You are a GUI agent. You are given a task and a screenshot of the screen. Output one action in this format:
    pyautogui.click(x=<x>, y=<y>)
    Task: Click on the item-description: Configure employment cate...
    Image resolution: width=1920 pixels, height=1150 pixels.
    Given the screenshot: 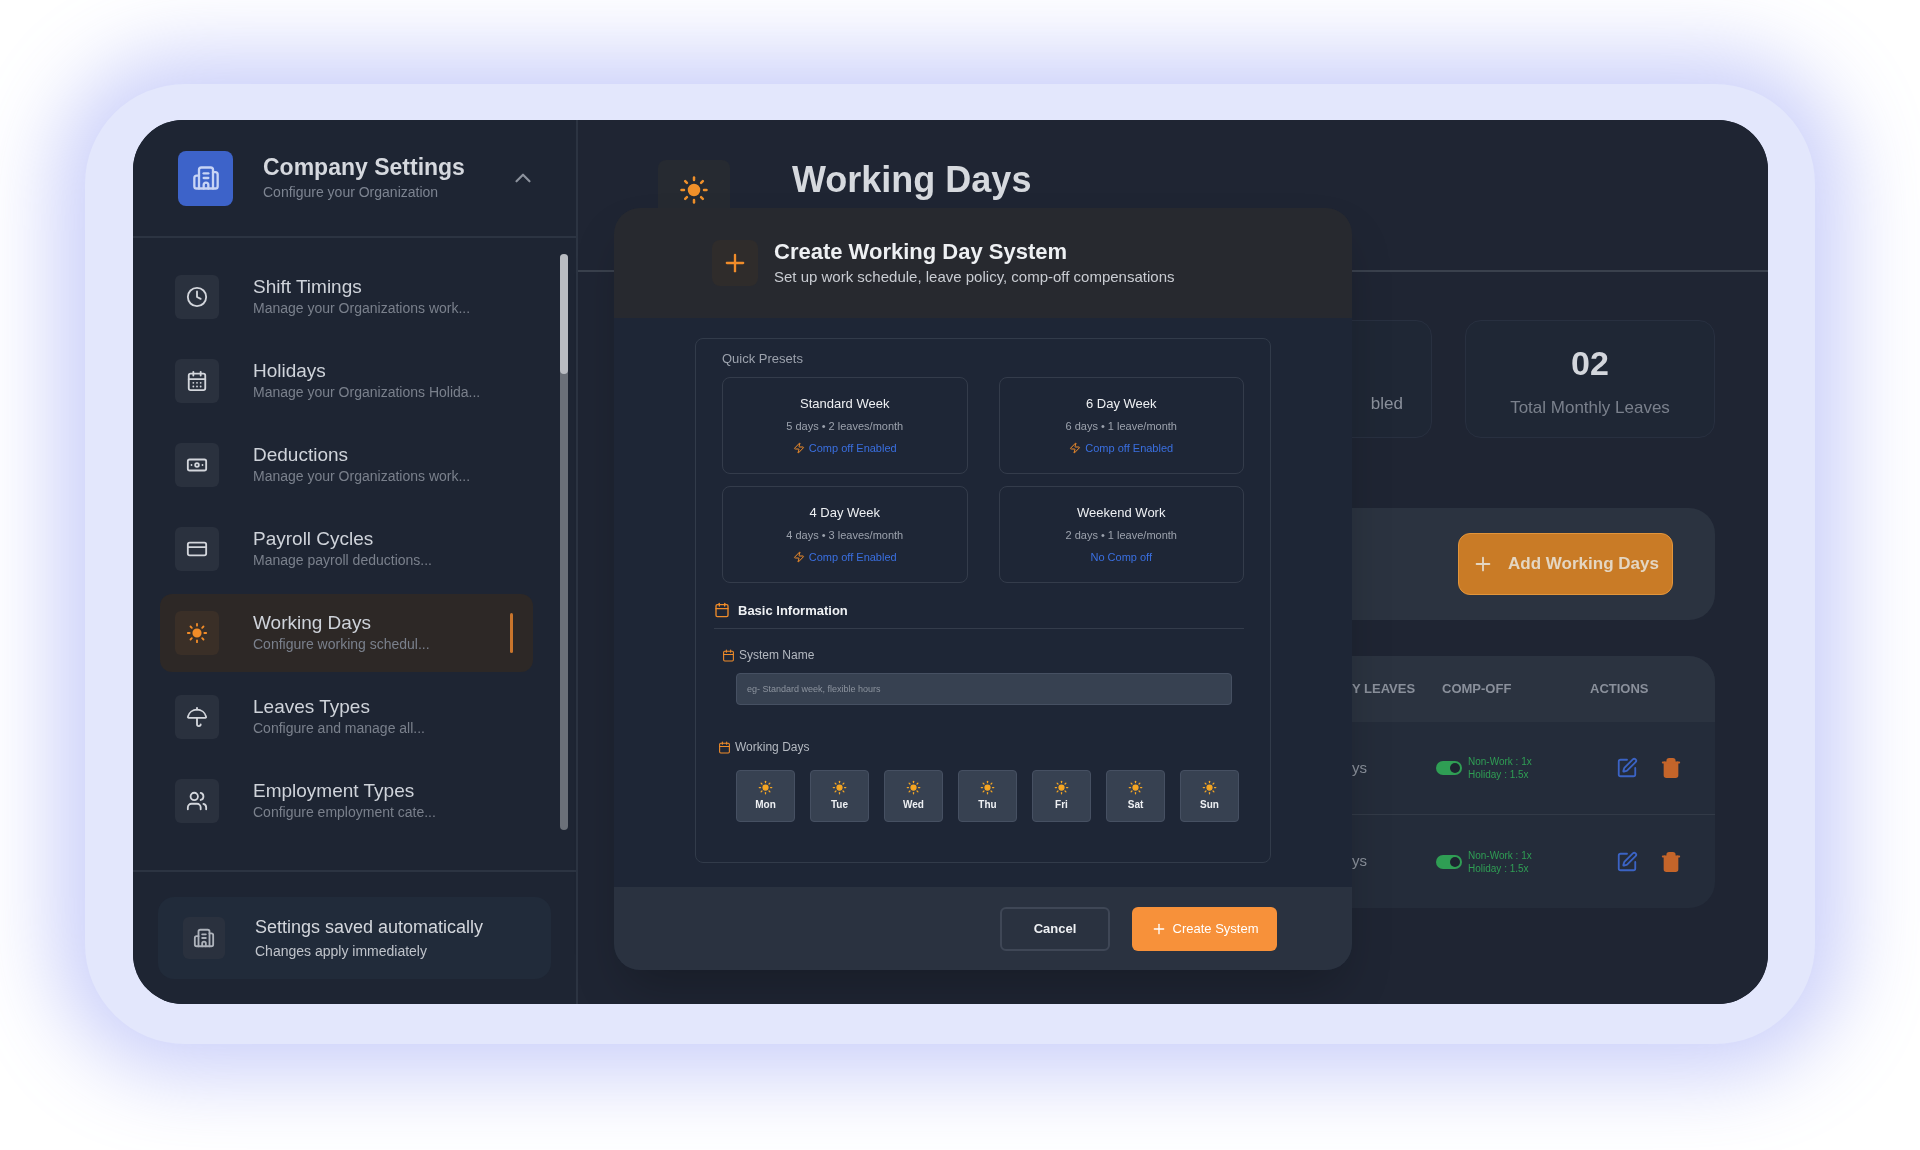 What is the action you would take?
    pyautogui.click(x=345, y=813)
    